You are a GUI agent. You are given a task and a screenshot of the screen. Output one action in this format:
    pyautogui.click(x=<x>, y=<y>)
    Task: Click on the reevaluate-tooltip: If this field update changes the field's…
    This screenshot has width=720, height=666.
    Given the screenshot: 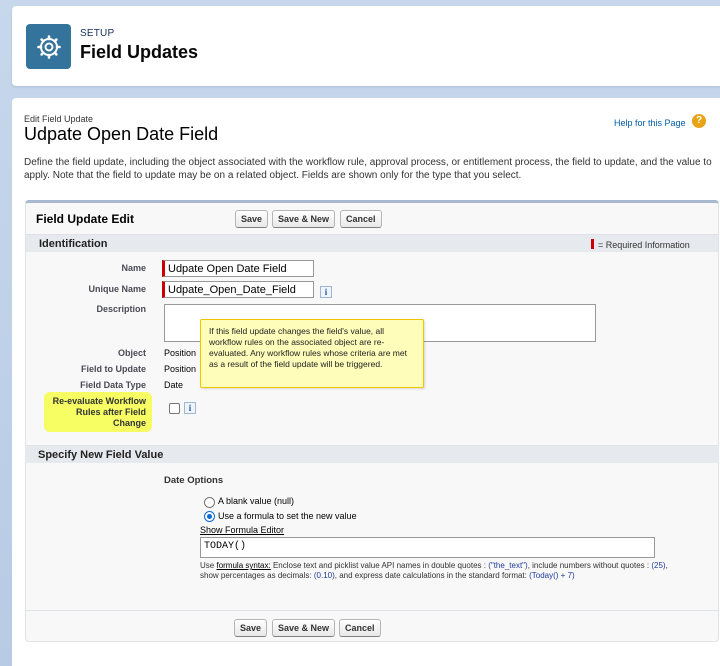 What is the action you would take?
    pyautogui.click(x=312, y=353)
    